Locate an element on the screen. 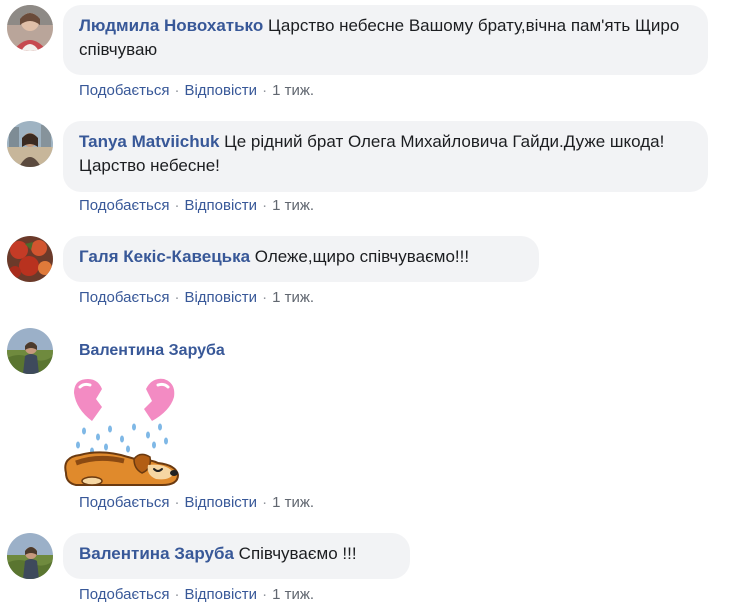 The image size is (751, 613). comment-bubble: Валентина Заруба Співчуваємо !!! is located at coordinates (236, 556).